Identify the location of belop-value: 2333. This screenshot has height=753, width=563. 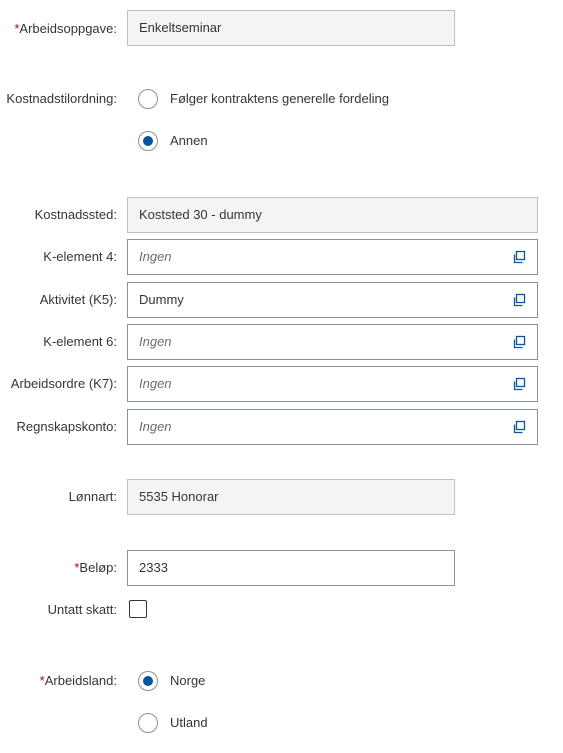
(153, 567).